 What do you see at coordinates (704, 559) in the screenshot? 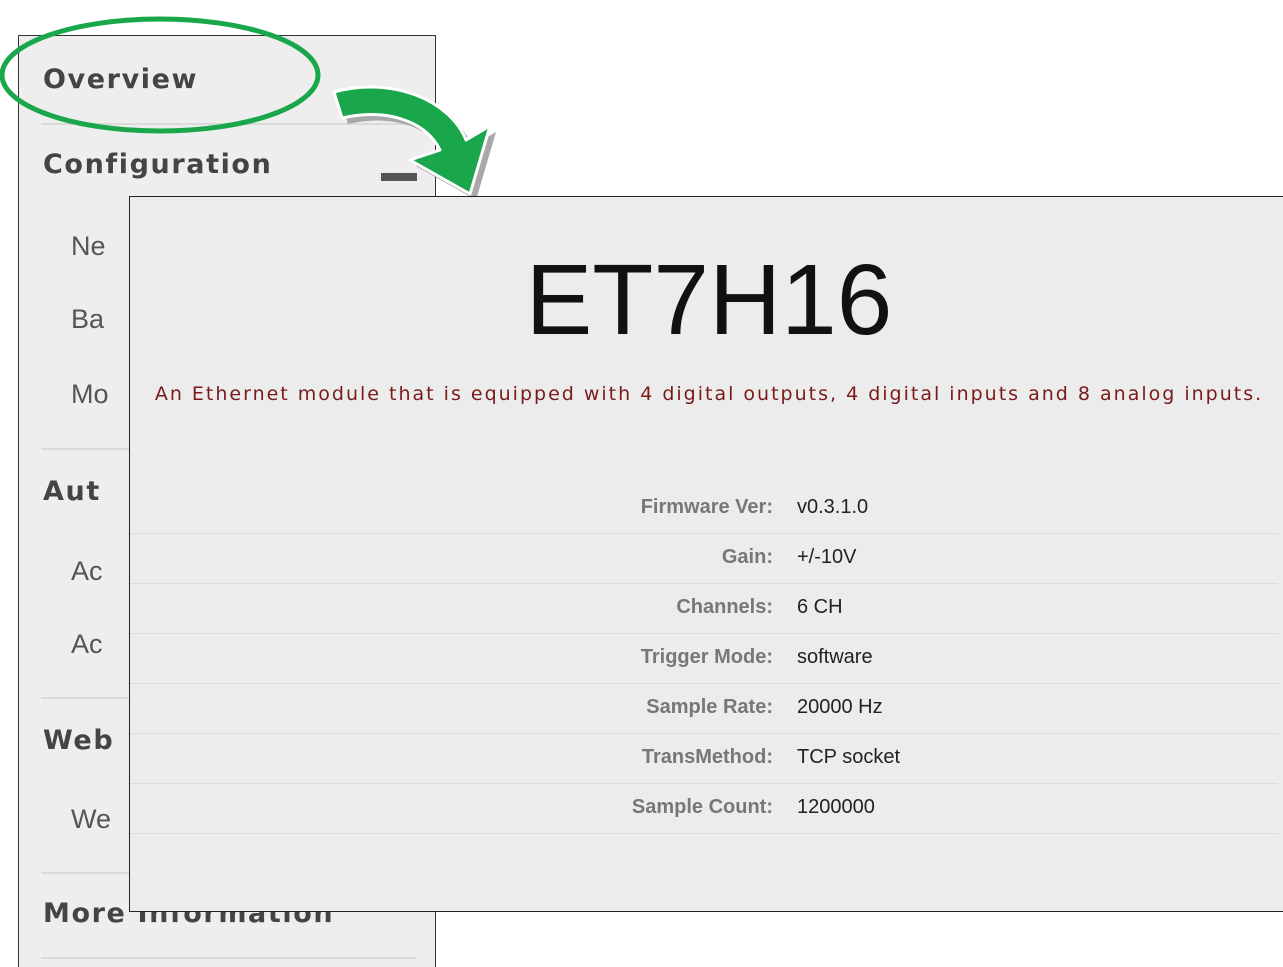
I see `table-row: Gain: +/-10V` at bounding box center [704, 559].